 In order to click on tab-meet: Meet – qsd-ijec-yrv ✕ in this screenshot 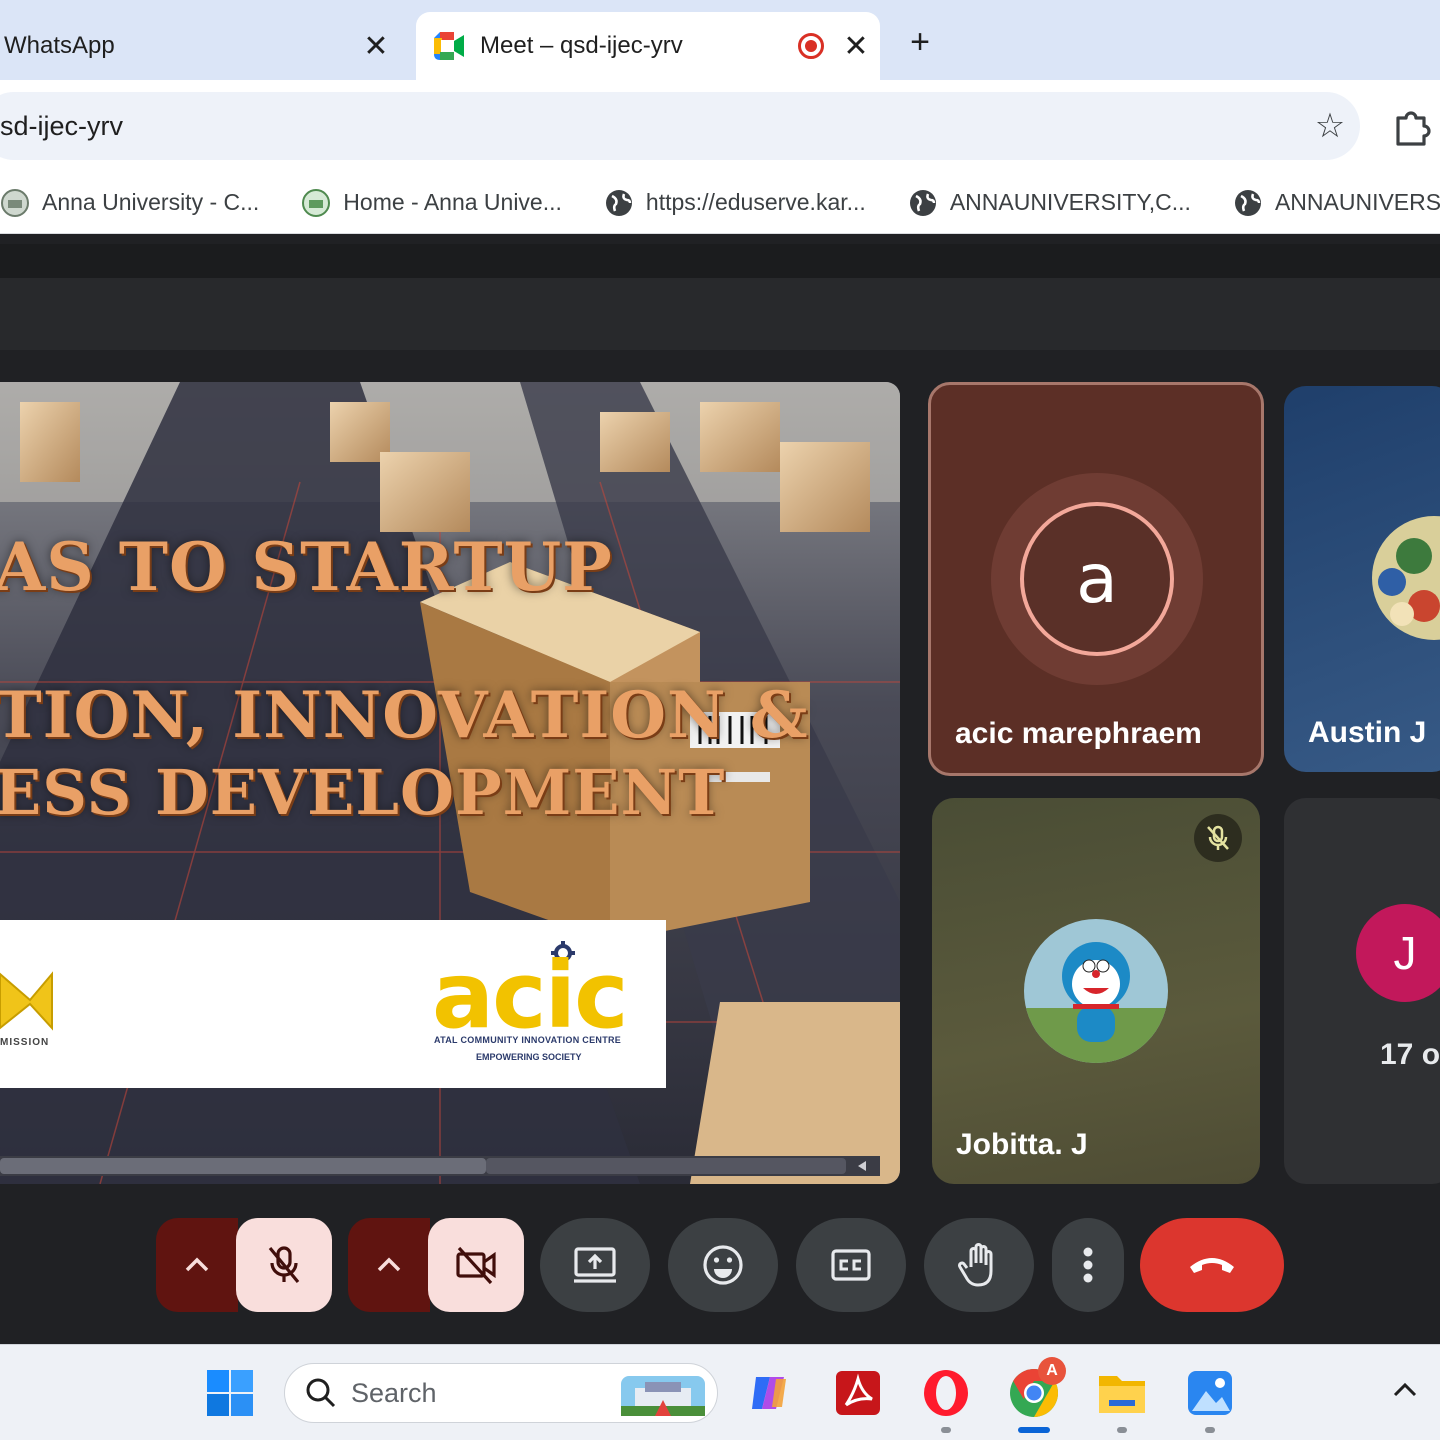, I will do `click(648, 46)`.